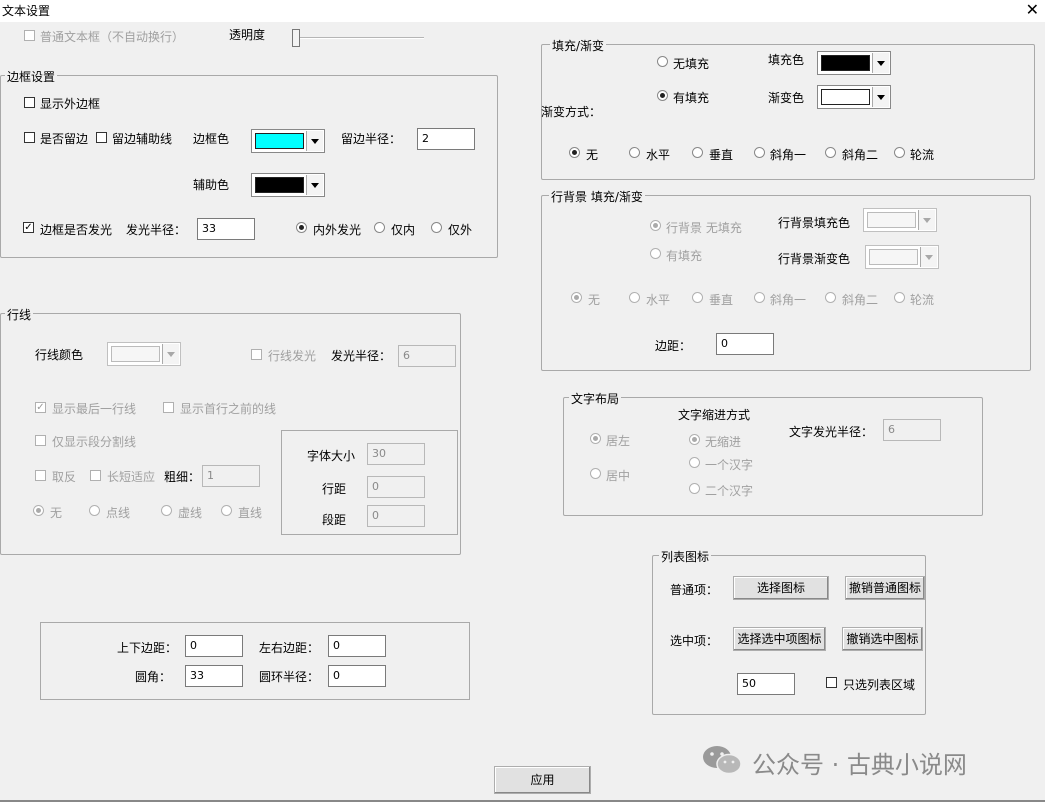 The width and height of the screenshot is (1045, 802). I want to click on keep-aux-line-label: 留边辅助线, so click(142, 139).